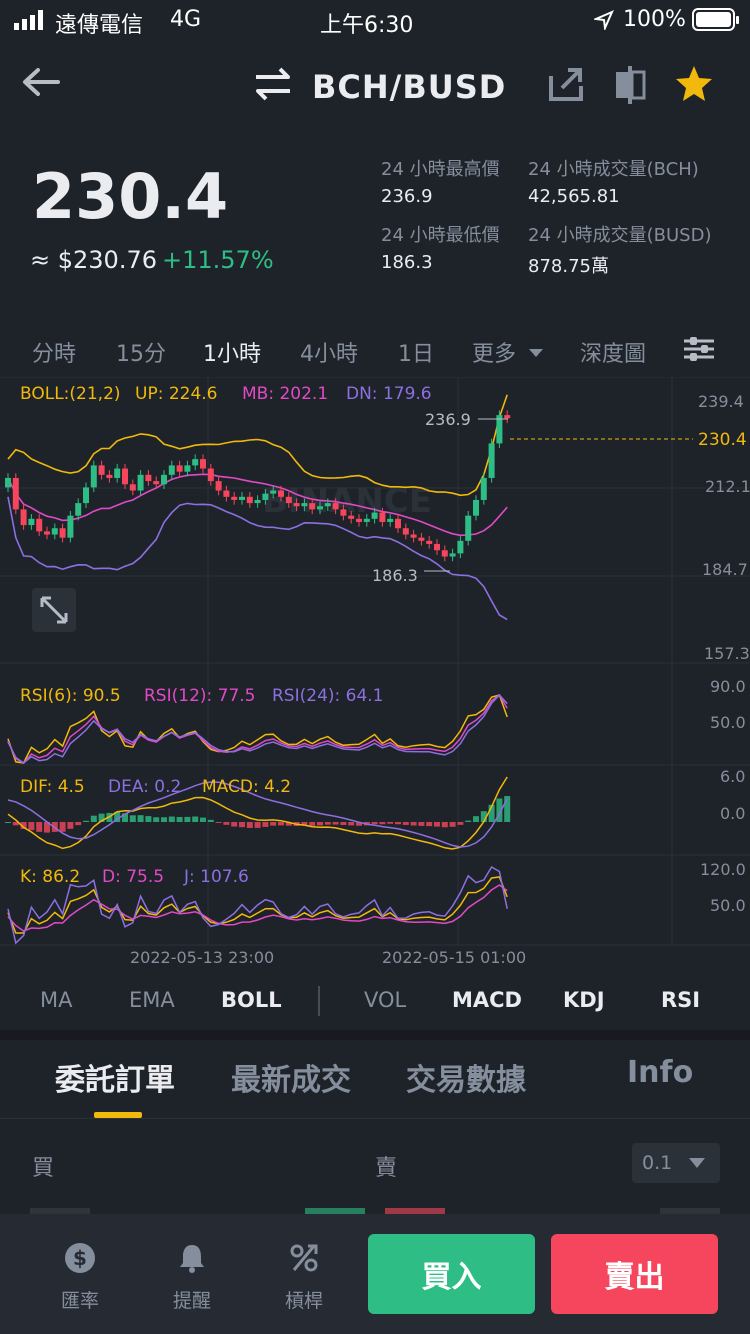 The image size is (750, 1334). Describe the element at coordinates (133, 877) in the screenshot. I see `d-label: D: 75.5` at that location.